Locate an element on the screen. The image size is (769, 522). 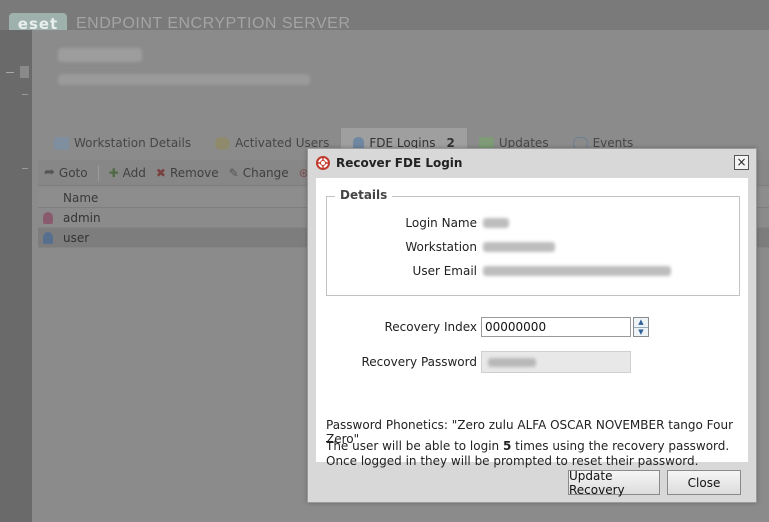
recovery-index-row: Recovery Index ▲ ▼ is located at coordinates (482, 327).